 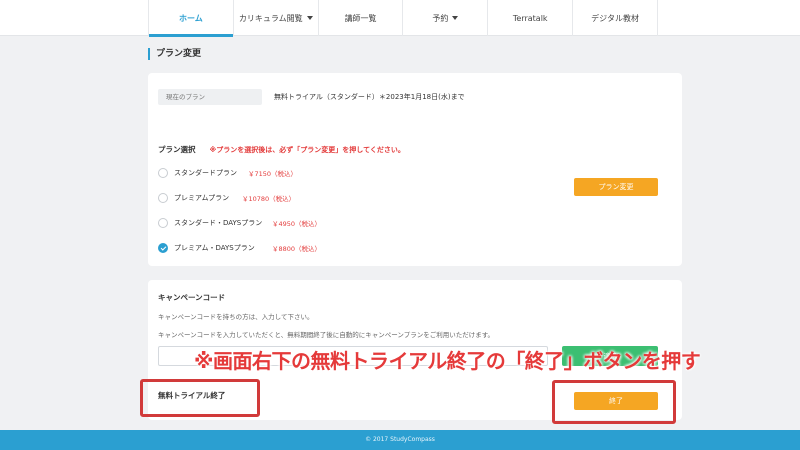 What do you see at coordinates (297, 224) in the screenshot?
I see `plan-price: ￥4950（税込）` at bounding box center [297, 224].